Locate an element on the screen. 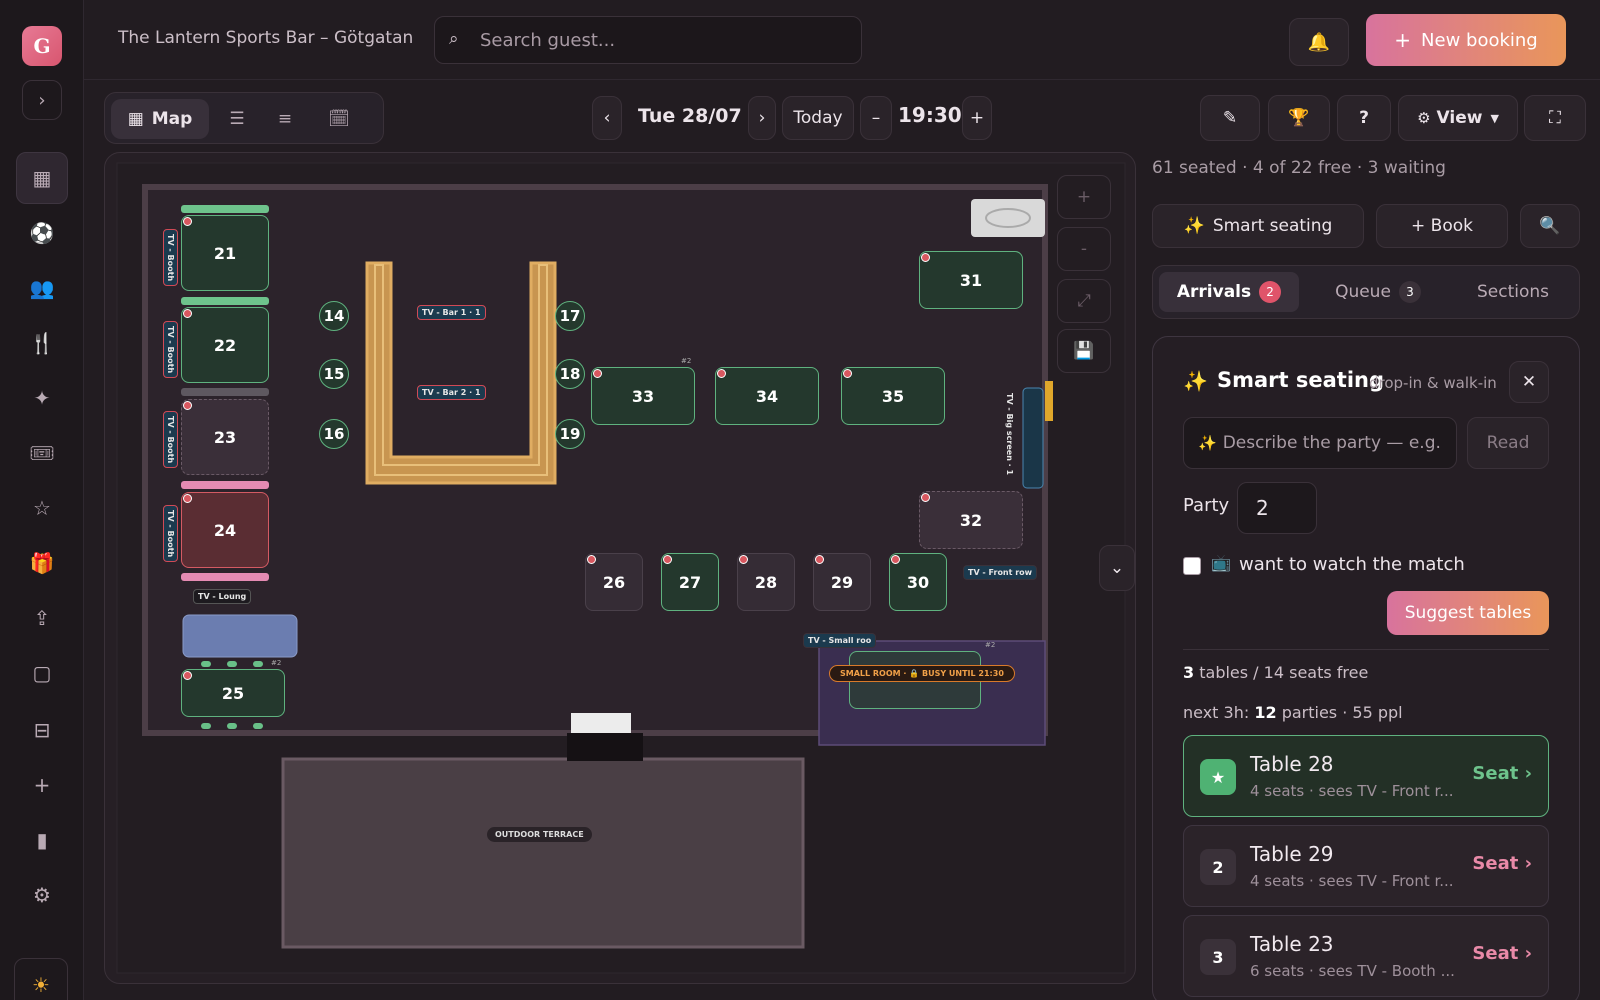 Image resolution: width=1600 pixels, height=1000 pixels. sparkle-icon: ✦ is located at coordinates (42, 398).